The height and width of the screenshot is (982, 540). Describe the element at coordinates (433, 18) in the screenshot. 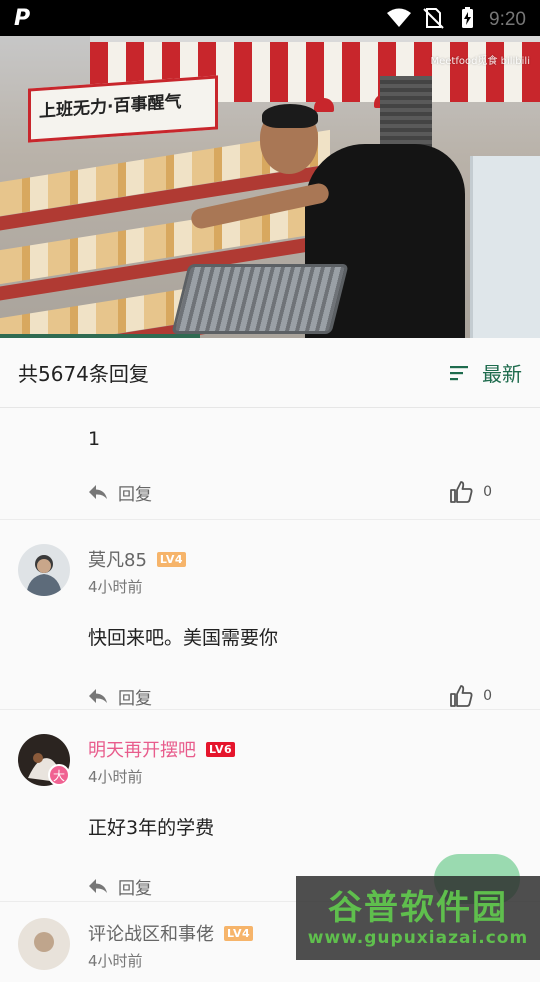

I see `no-sim-icon` at that location.